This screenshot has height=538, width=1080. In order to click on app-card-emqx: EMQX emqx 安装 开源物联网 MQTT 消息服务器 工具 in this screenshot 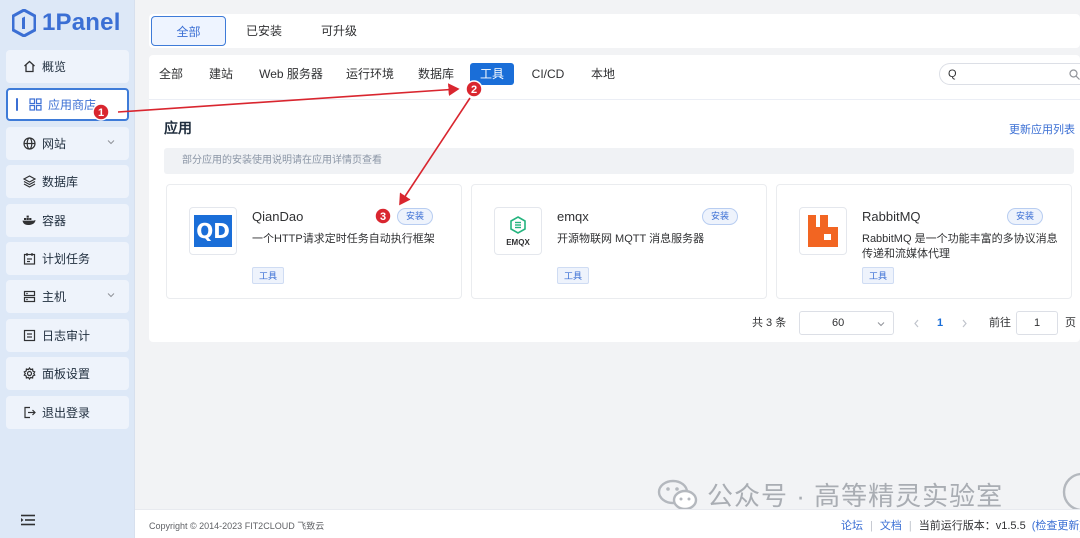, I will do `click(619, 241)`.